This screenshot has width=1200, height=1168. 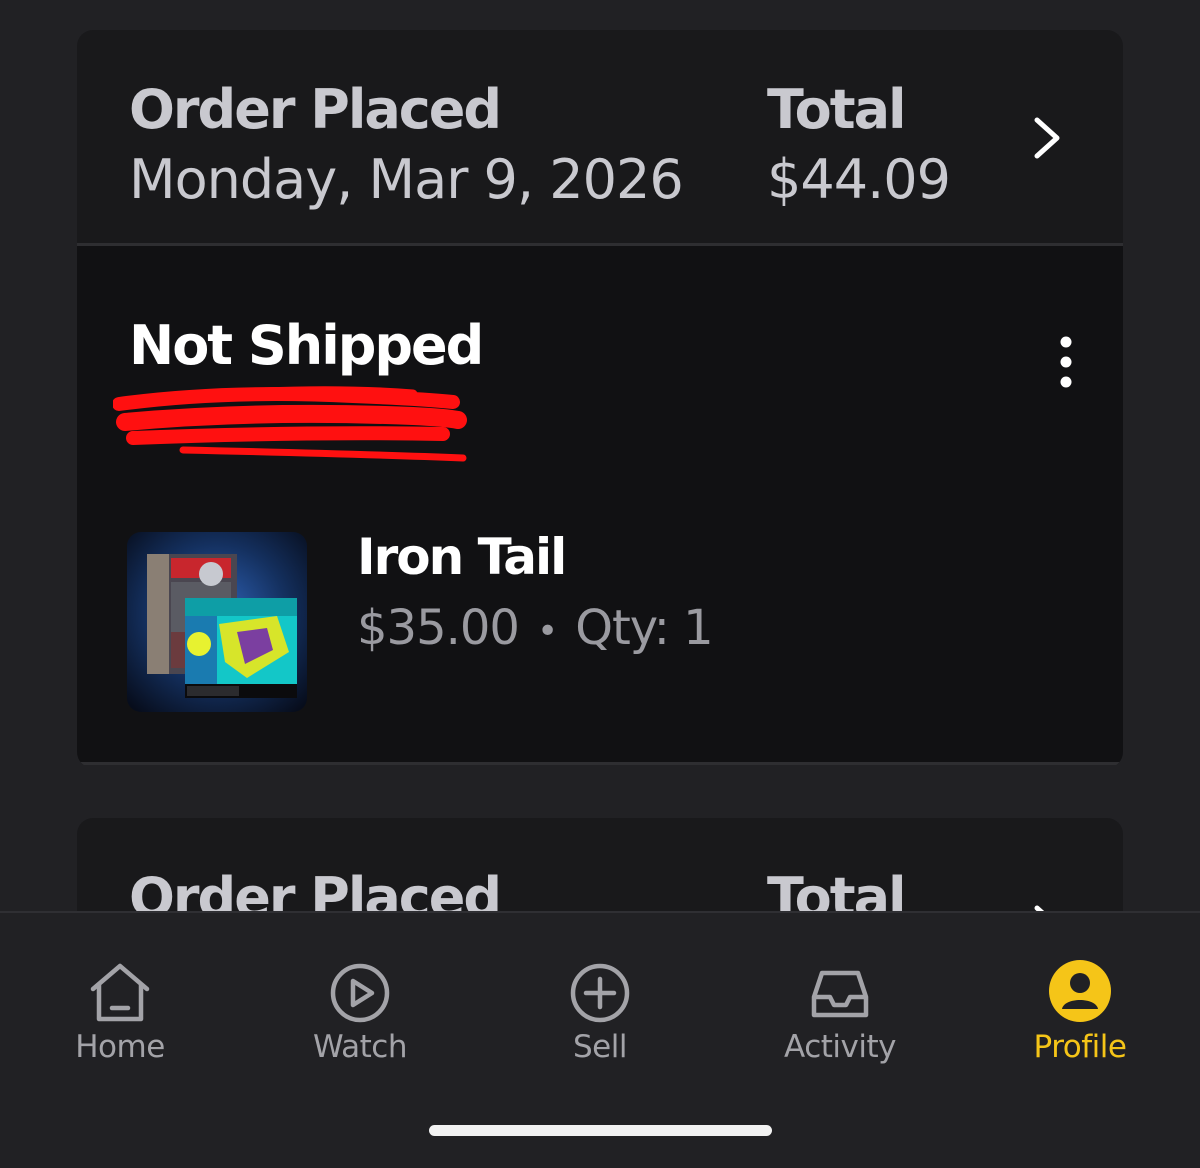 I want to click on total-label: Total, so click(x=837, y=109).